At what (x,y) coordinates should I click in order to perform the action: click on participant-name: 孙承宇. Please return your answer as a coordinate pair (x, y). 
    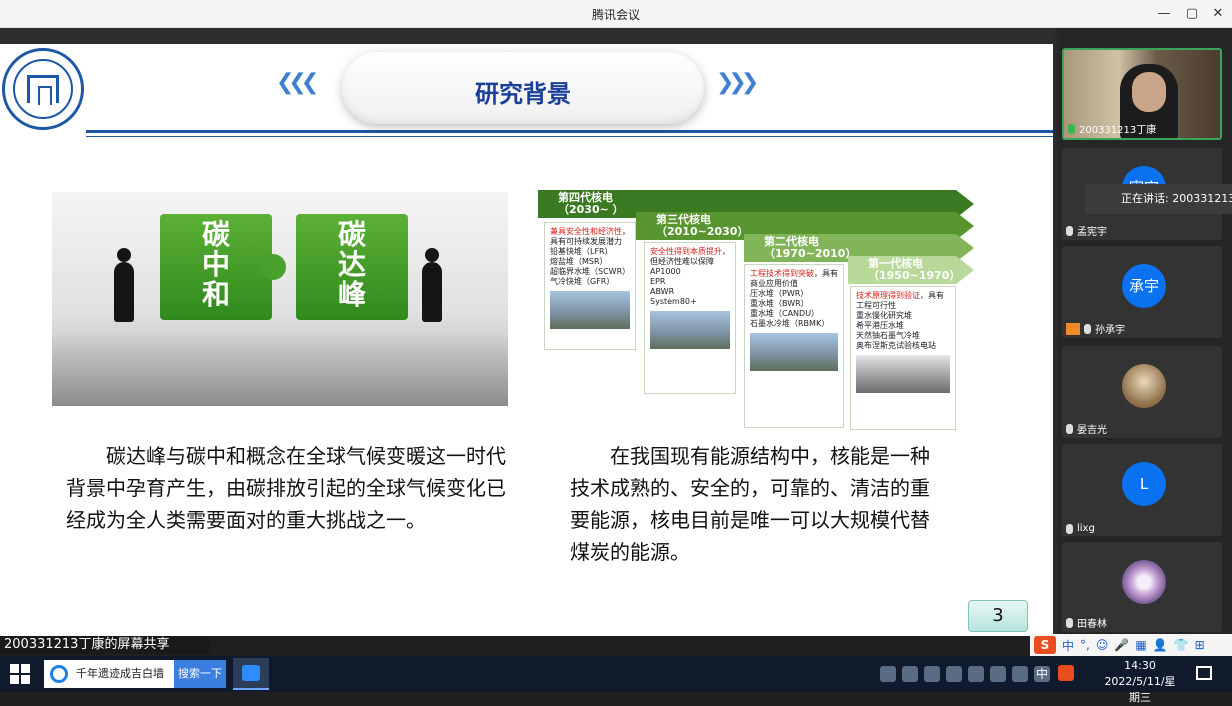
    Looking at the image, I should click on (1095, 328).